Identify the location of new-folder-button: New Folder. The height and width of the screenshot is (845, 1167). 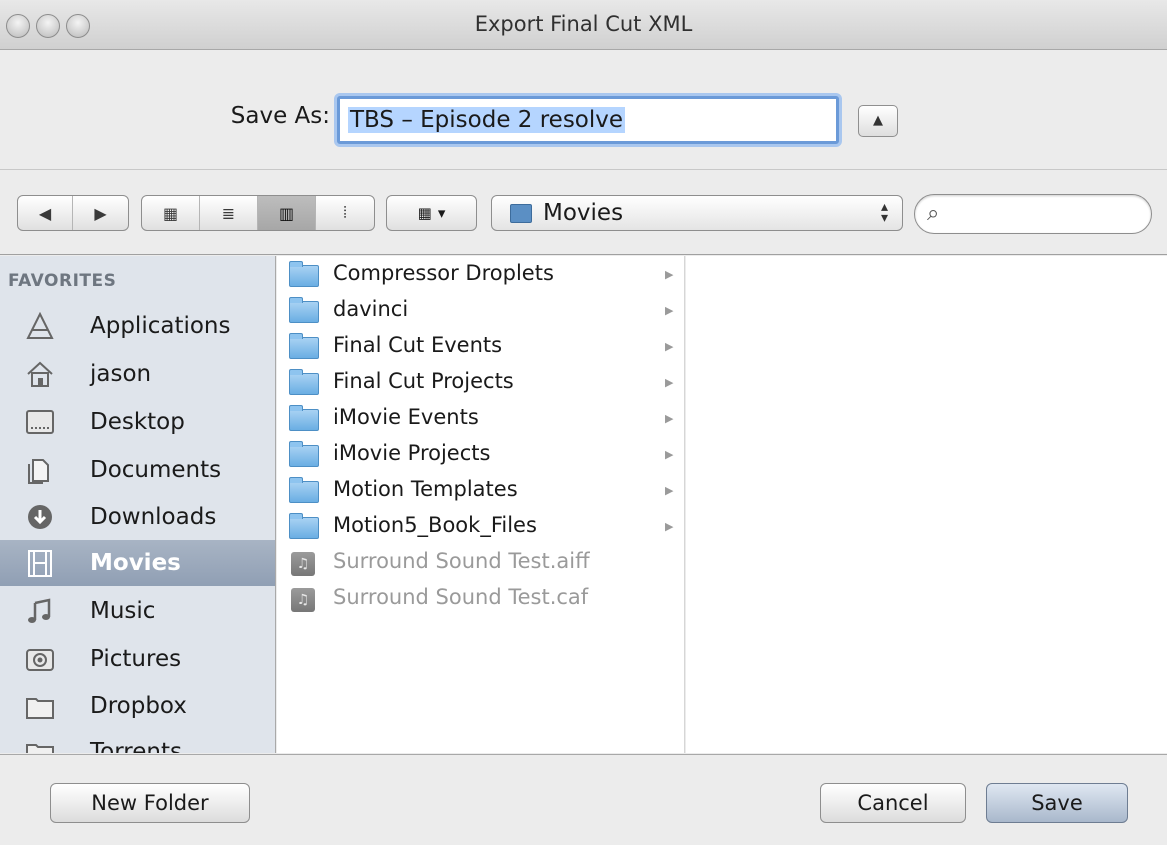
(150, 803).